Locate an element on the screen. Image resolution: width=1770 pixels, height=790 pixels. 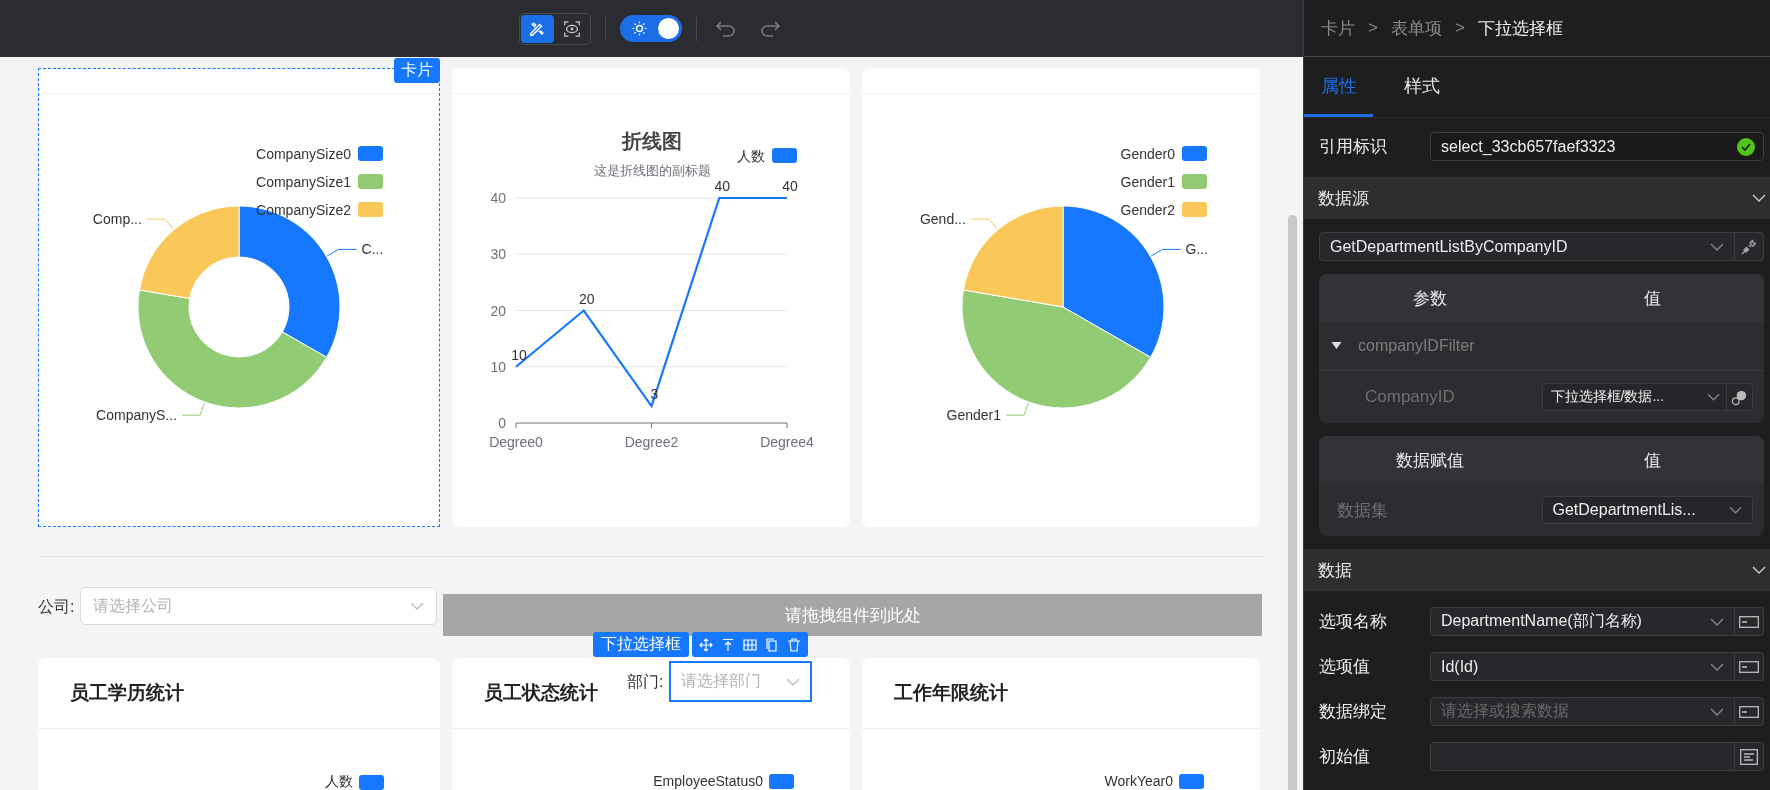
input-field is located at coordinates (1582, 756).